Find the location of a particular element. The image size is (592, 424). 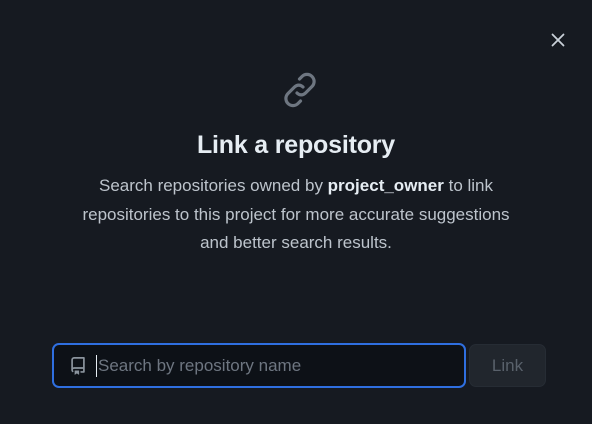

close-icon is located at coordinates (558, 40).